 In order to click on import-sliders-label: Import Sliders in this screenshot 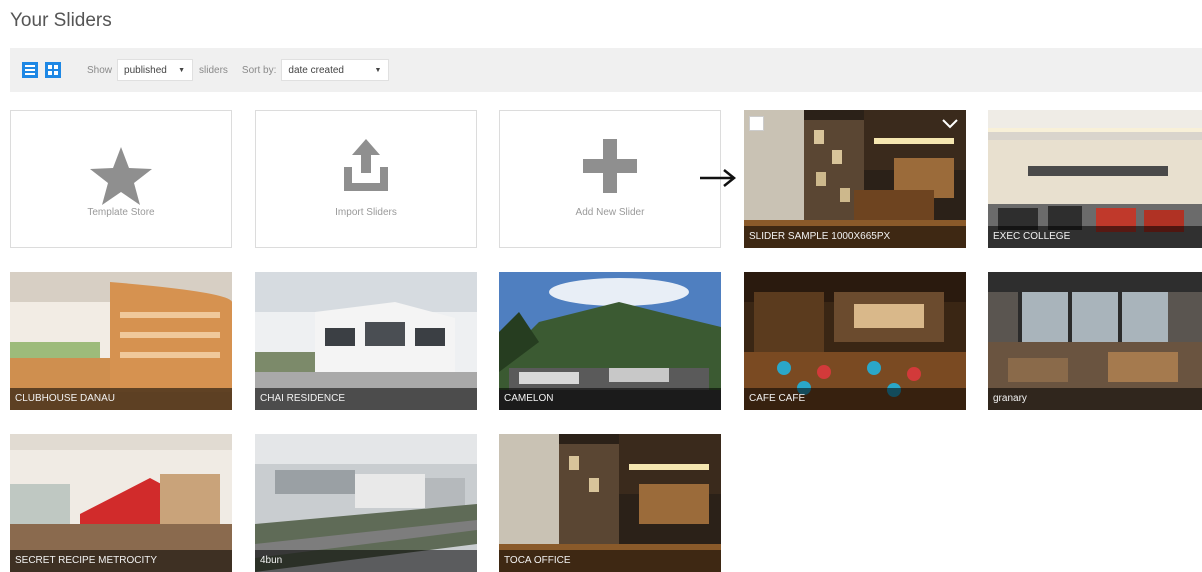, I will do `click(366, 212)`.